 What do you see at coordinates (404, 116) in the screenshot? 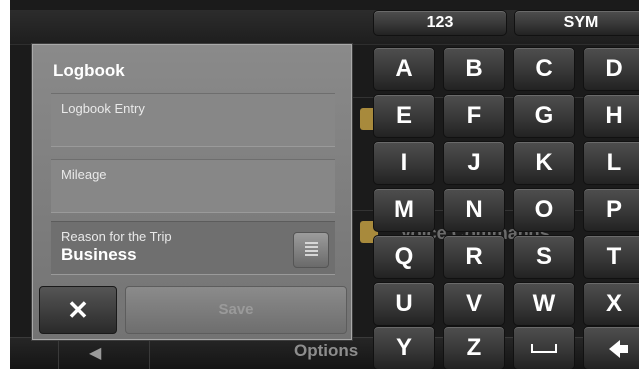
I see `key-e: E` at bounding box center [404, 116].